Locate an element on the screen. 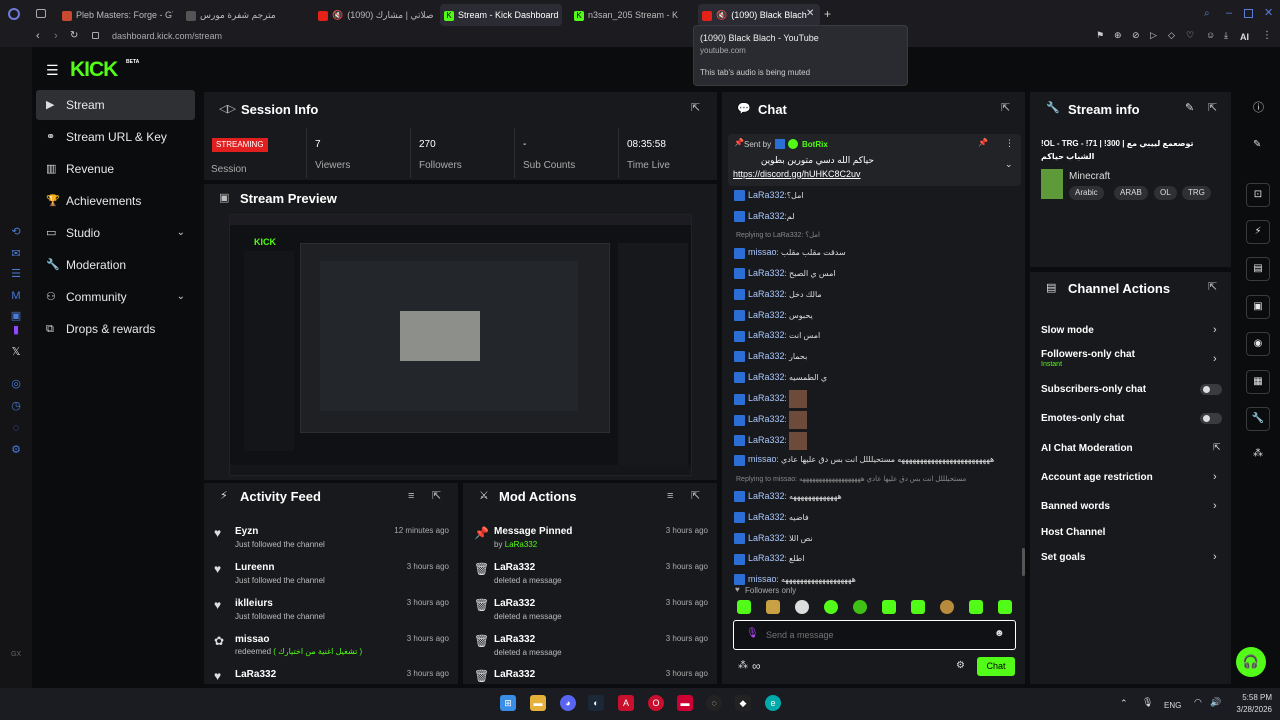 The height and width of the screenshot is (720, 1280). download-icon: ⤓ is located at coordinates (1226, 35).